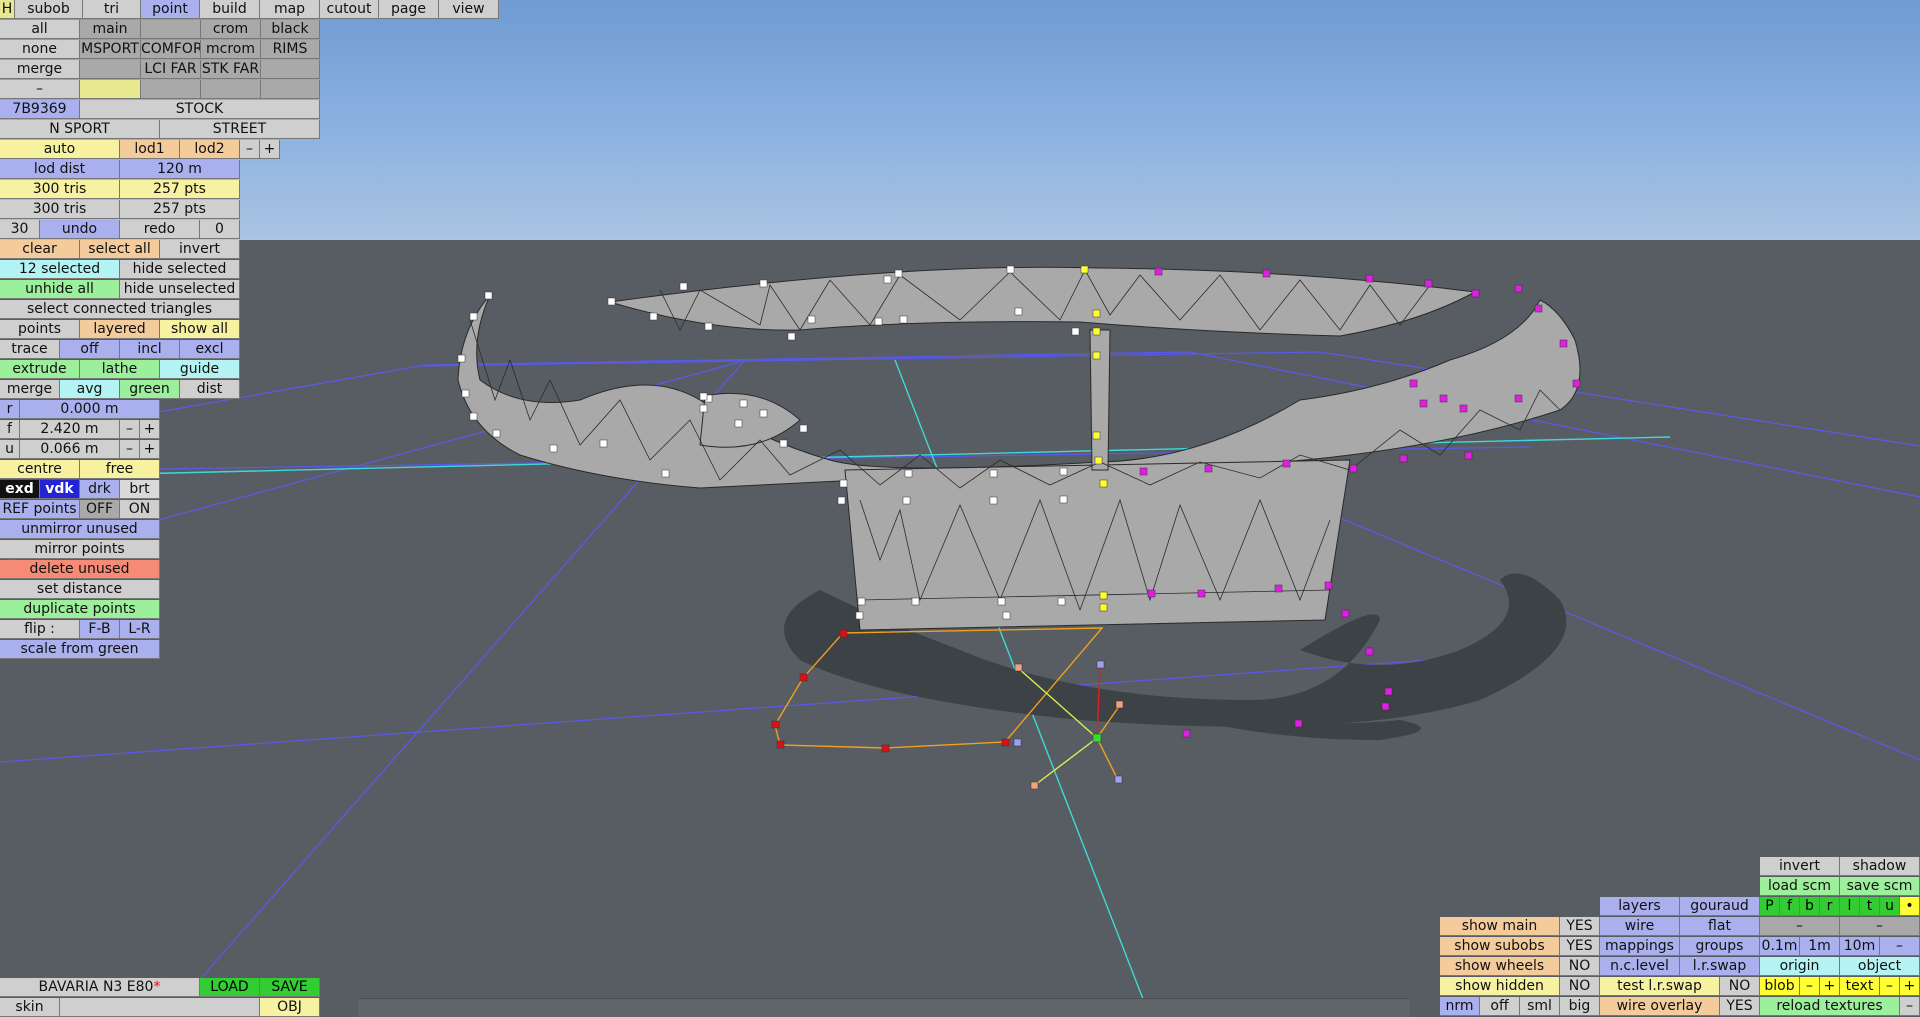  I want to click on sml-button: sml, so click(1540, 1006).